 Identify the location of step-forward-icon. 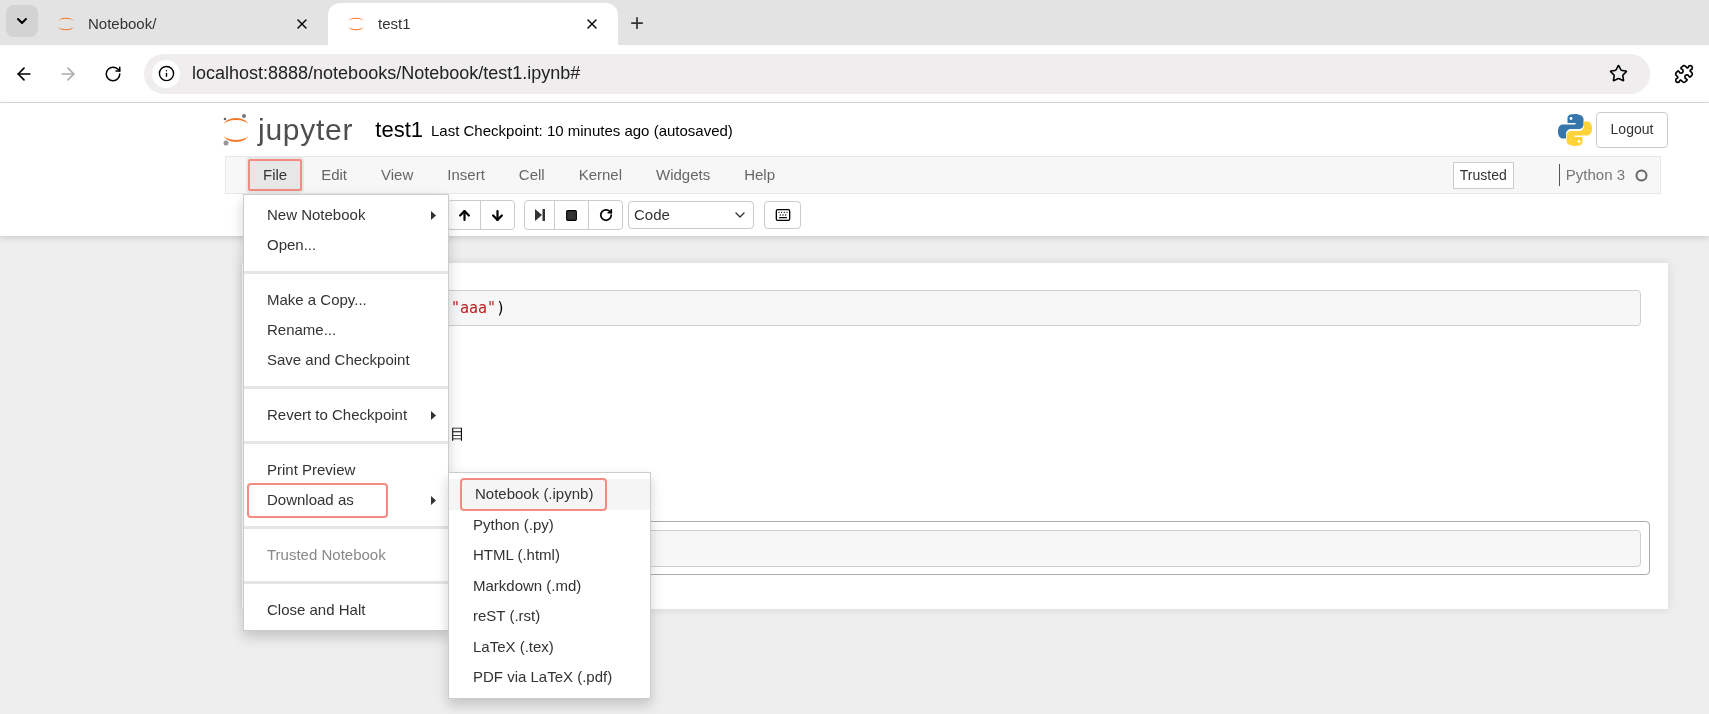
(539, 215).